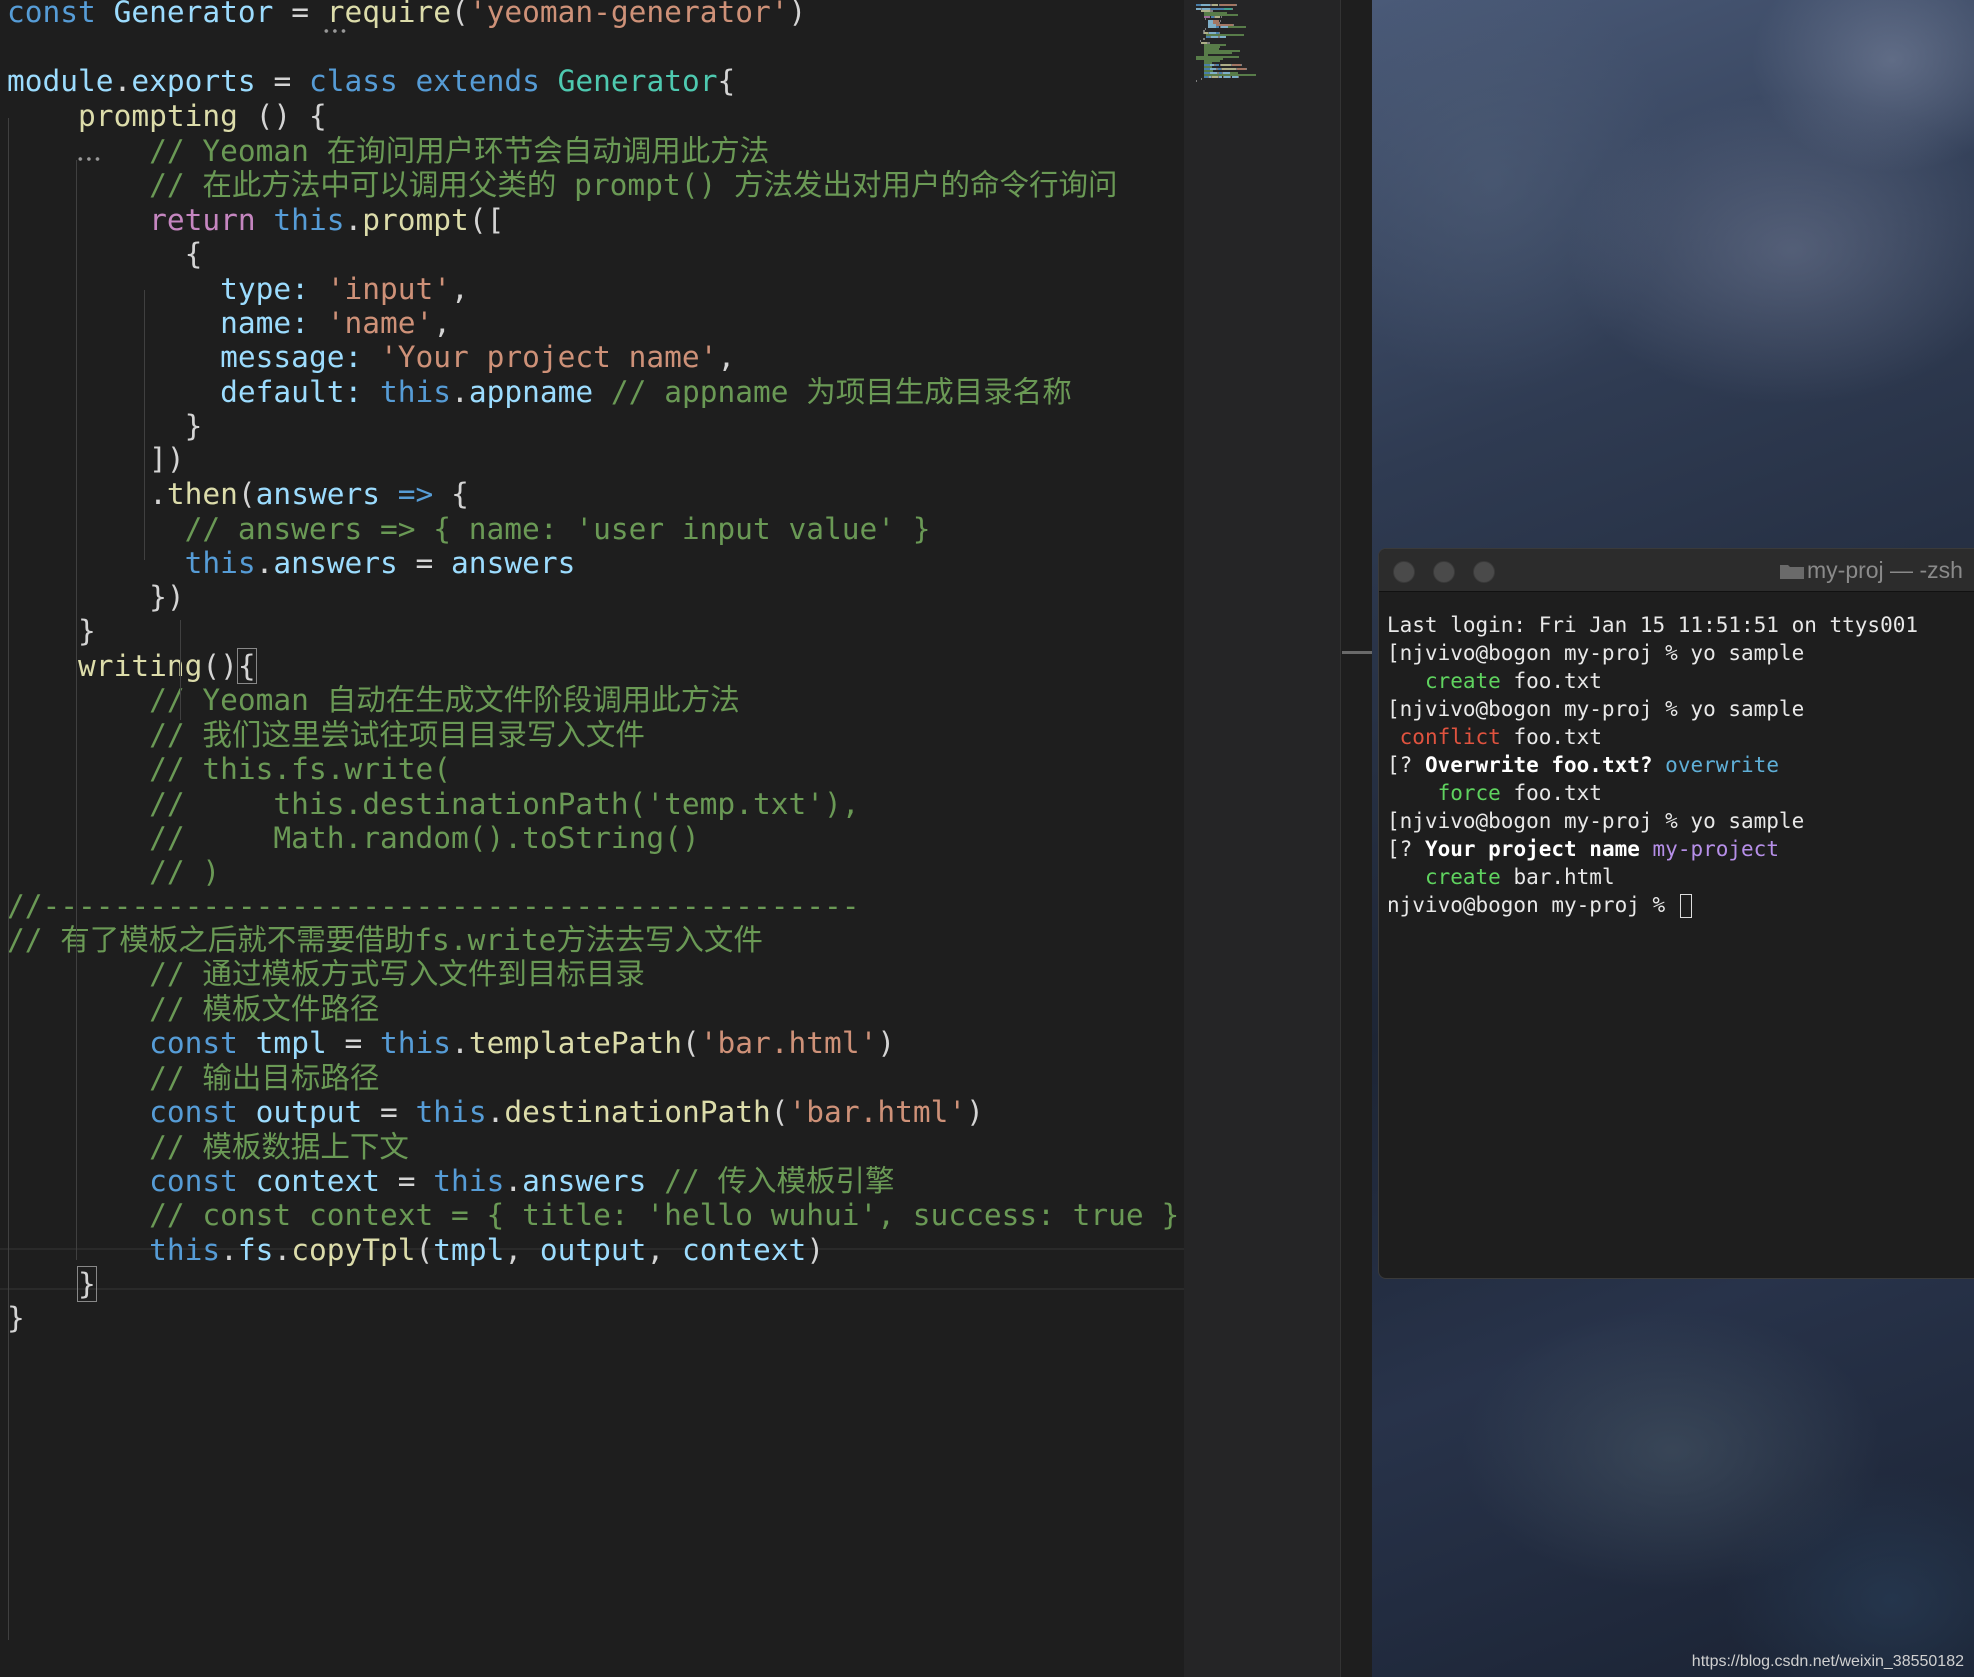 This screenshot has height=1677, width=1974. What do you see at coordinates (877, 1112) in the screenshot?
I see `code-token: 'bar.html'` at bounding box center [877, 1112].